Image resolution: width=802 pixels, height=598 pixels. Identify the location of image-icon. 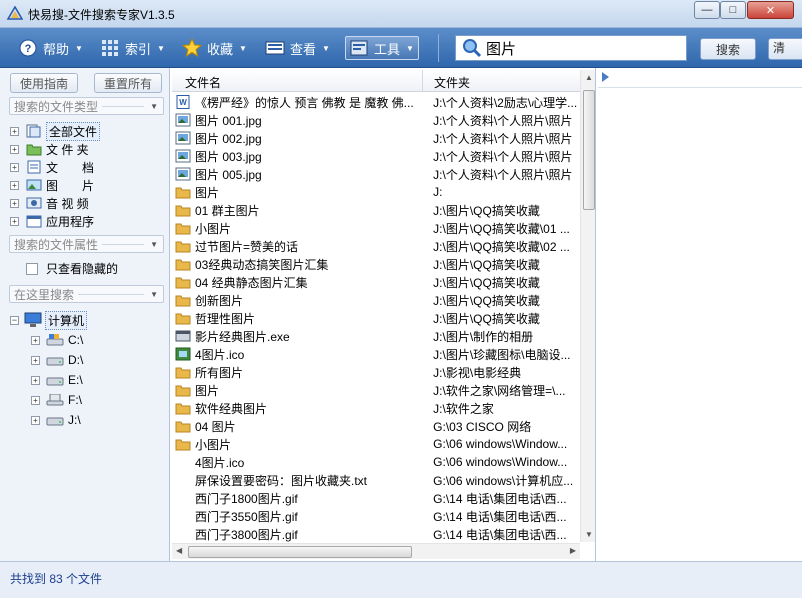
(183, 120).